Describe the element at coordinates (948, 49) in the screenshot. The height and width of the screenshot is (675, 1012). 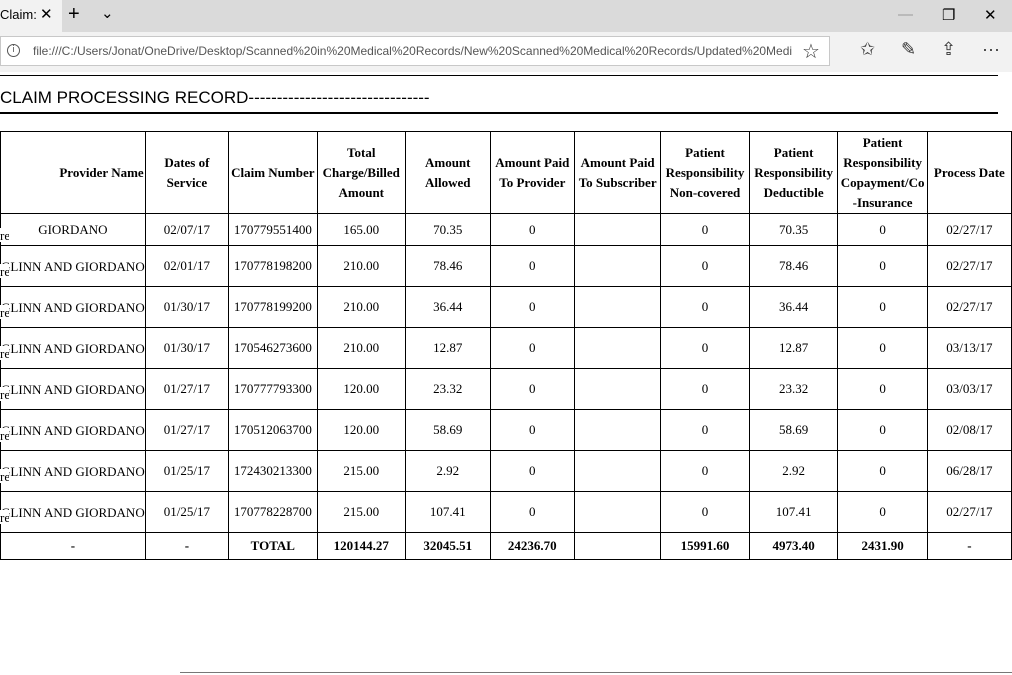
I see `share-icon: ⇪` at that location.